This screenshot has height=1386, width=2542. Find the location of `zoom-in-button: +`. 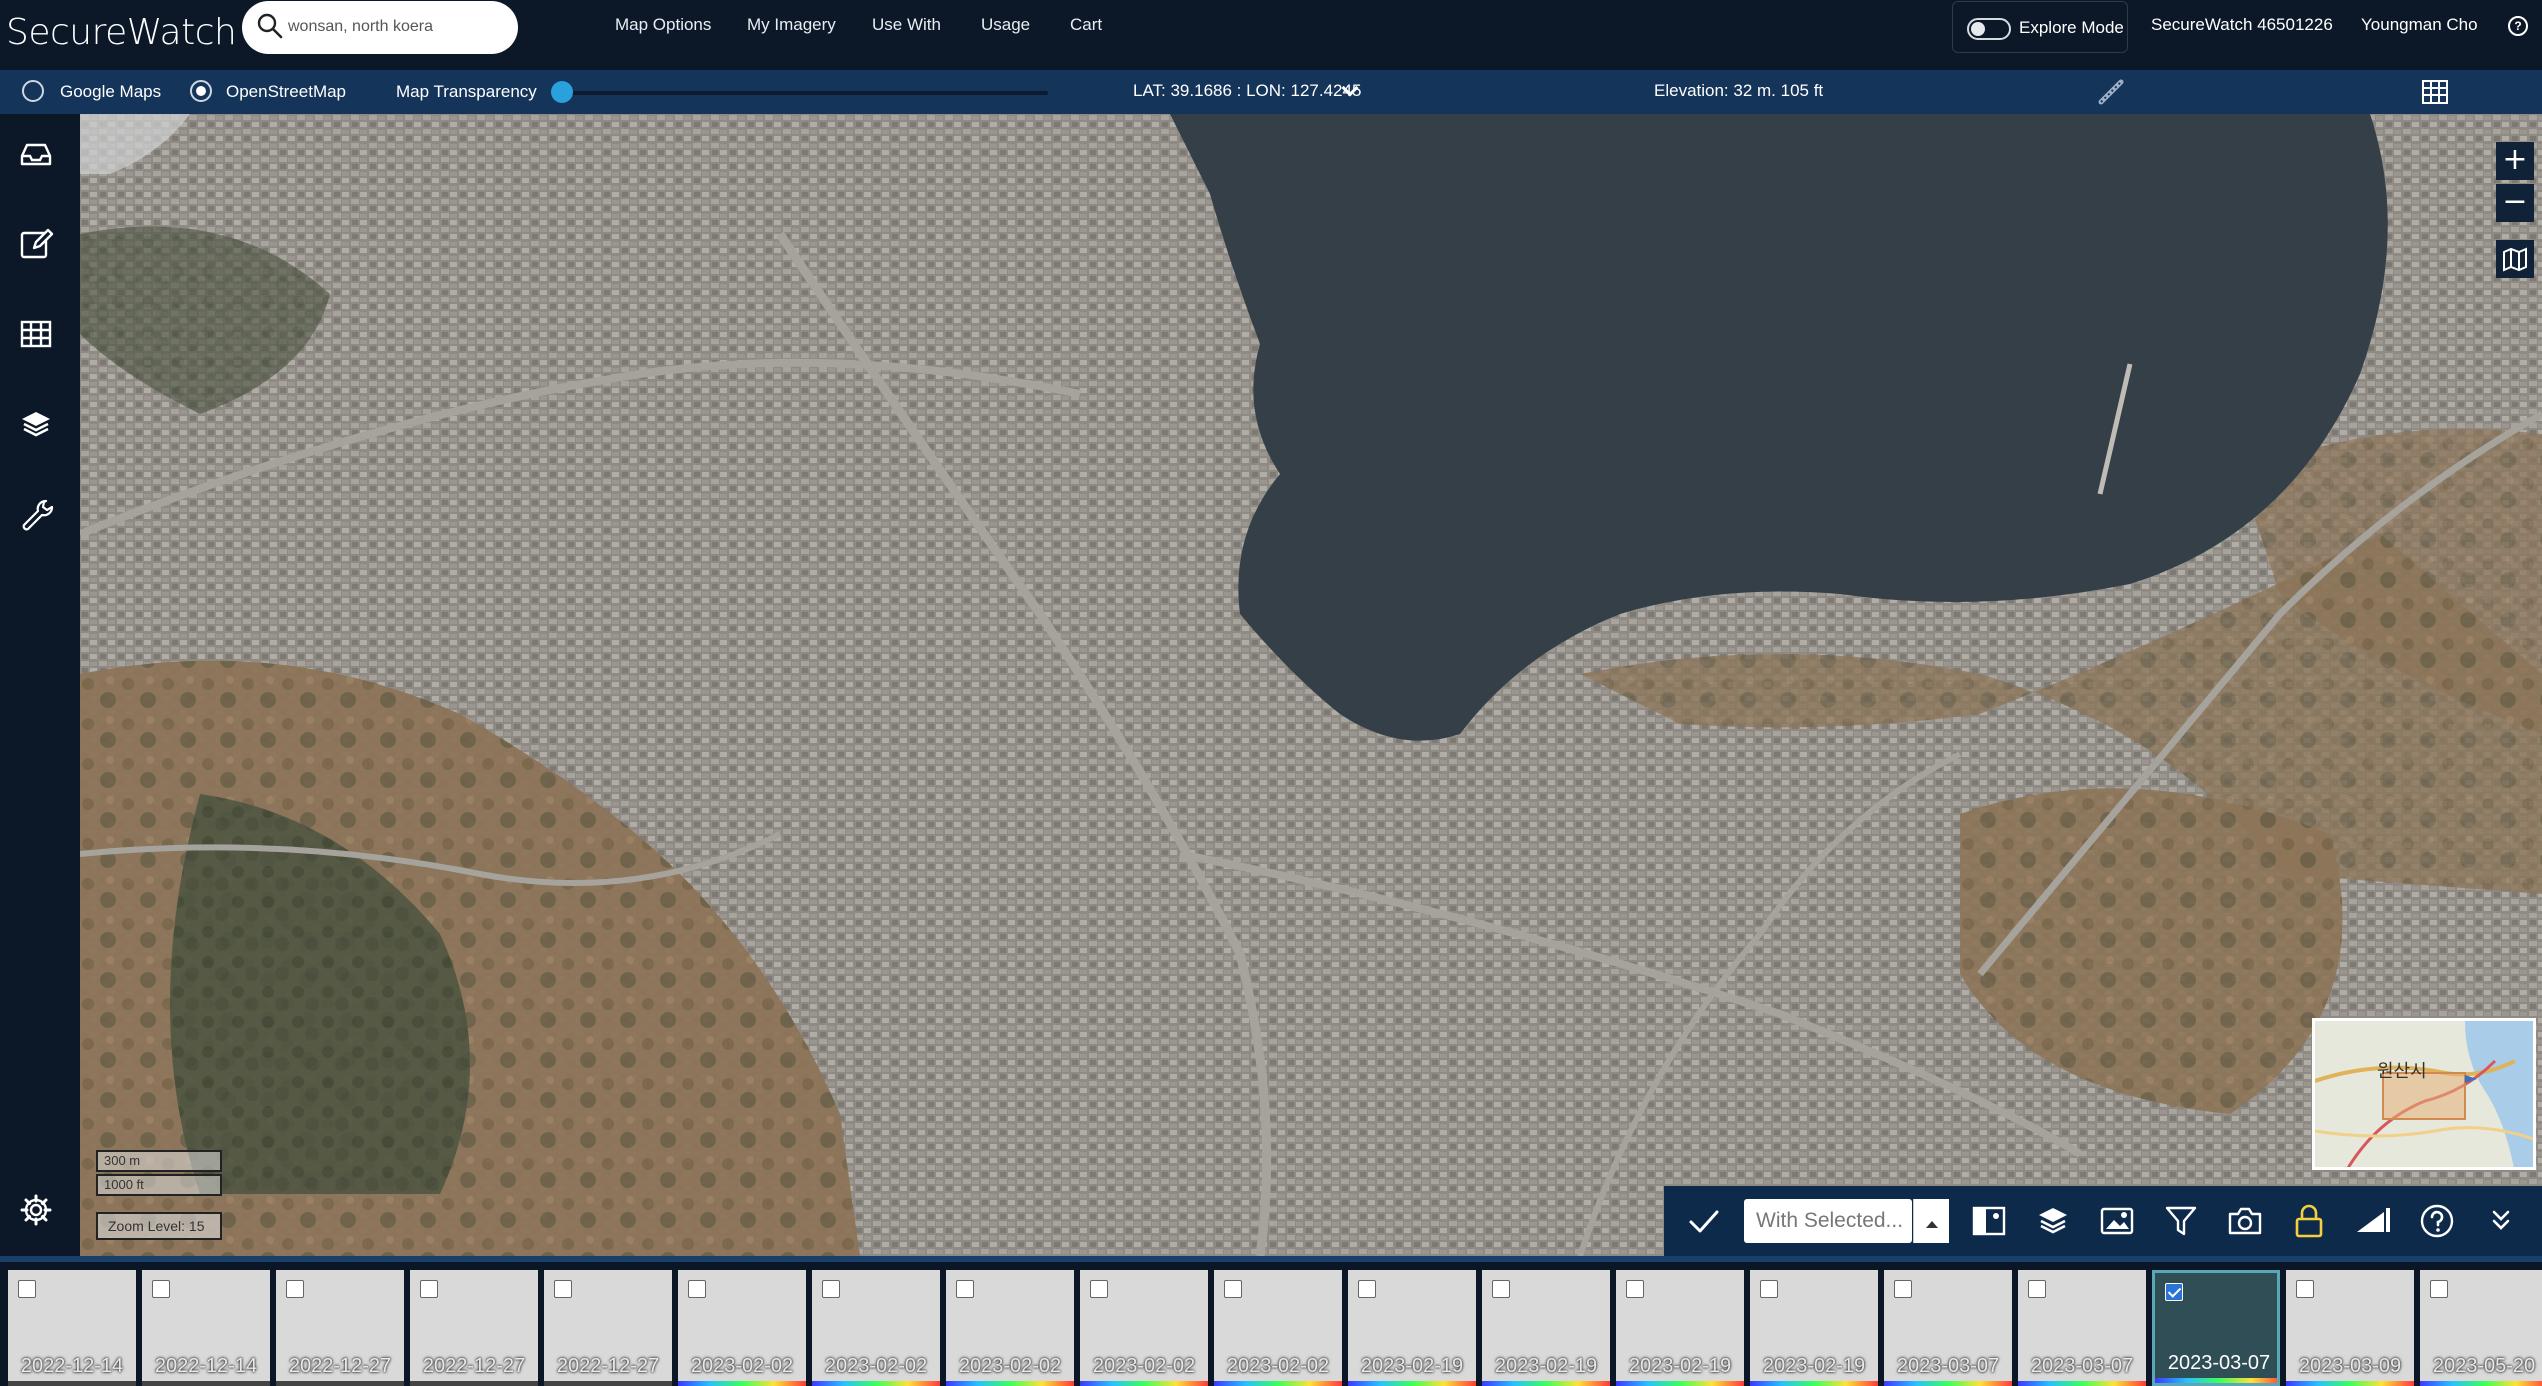

zoom-in-button: + is located at coordinates (2515, 161).